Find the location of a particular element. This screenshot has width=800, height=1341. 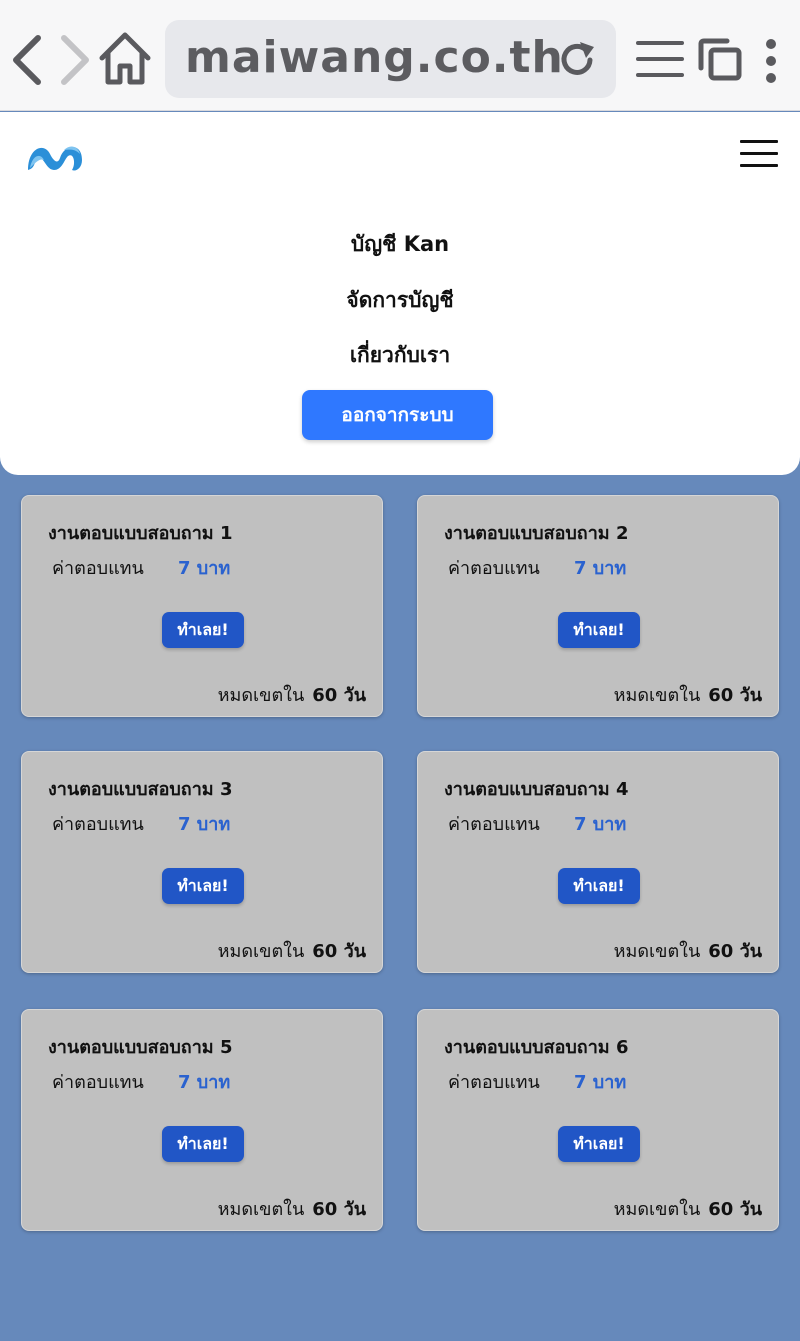

survey-title: งานตอบแบบสอบถาม 3 is located at coordinates (140, 789).